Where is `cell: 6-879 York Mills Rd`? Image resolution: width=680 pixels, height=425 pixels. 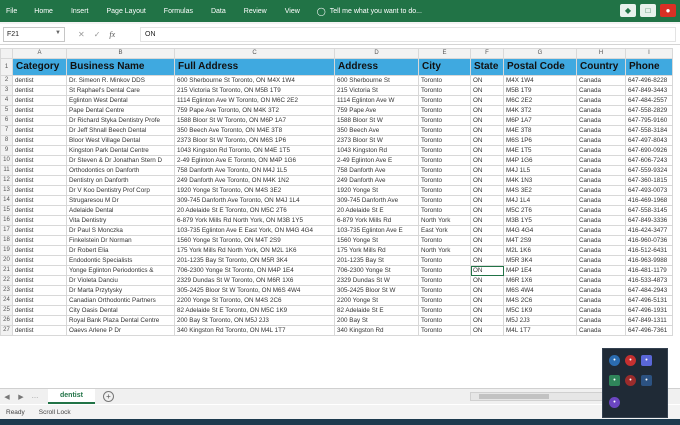 cell: 6-879 York Mills Rd is located at coordinates (376, 220).